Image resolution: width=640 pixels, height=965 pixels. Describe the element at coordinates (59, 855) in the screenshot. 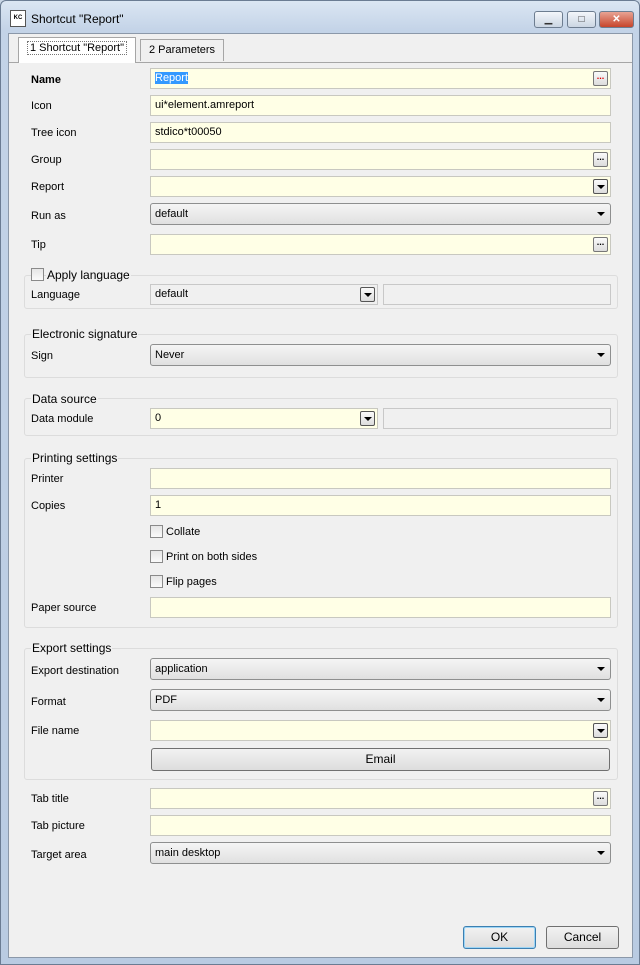

I see `target-area-label: Target area` at that location.